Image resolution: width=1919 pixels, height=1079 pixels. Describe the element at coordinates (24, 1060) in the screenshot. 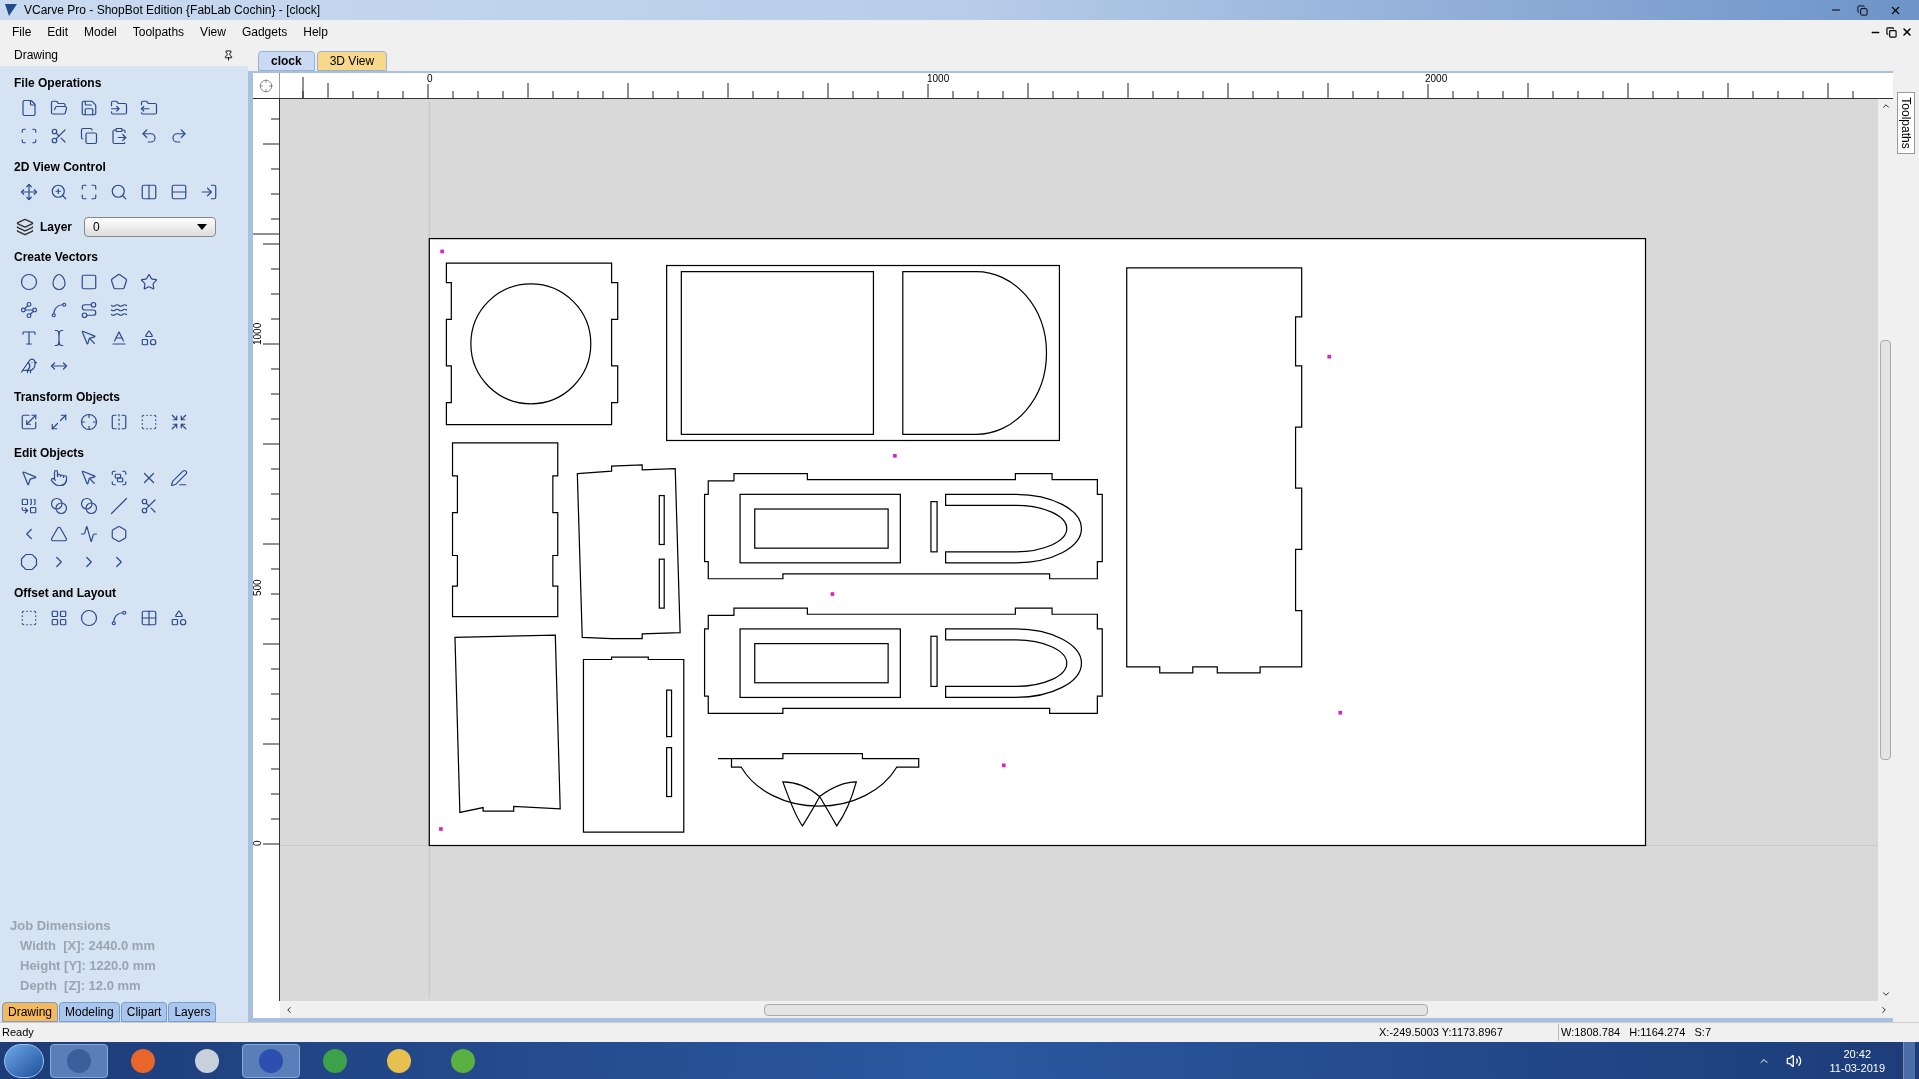

I see `start-button` at that location.